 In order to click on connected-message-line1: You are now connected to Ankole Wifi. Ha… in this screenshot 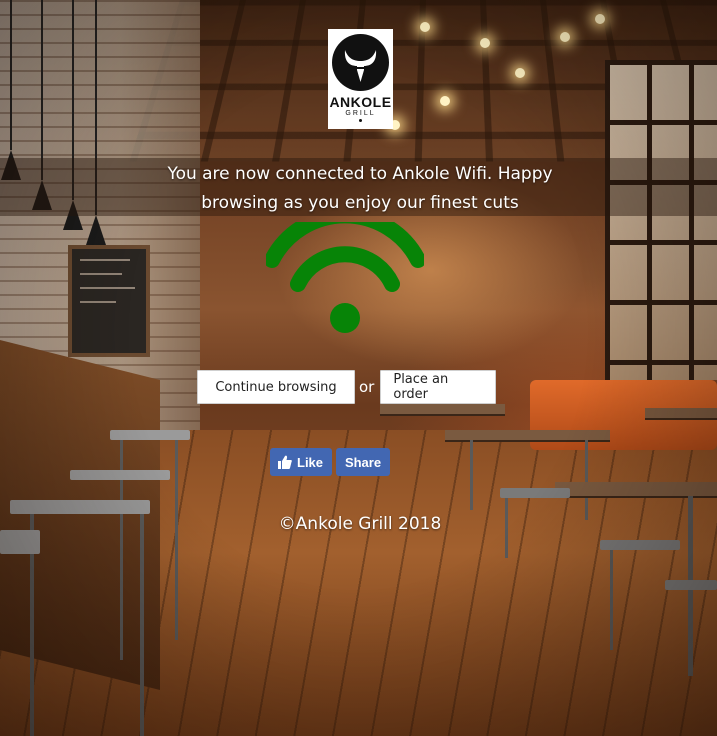, I will do `click(360, 174)`.